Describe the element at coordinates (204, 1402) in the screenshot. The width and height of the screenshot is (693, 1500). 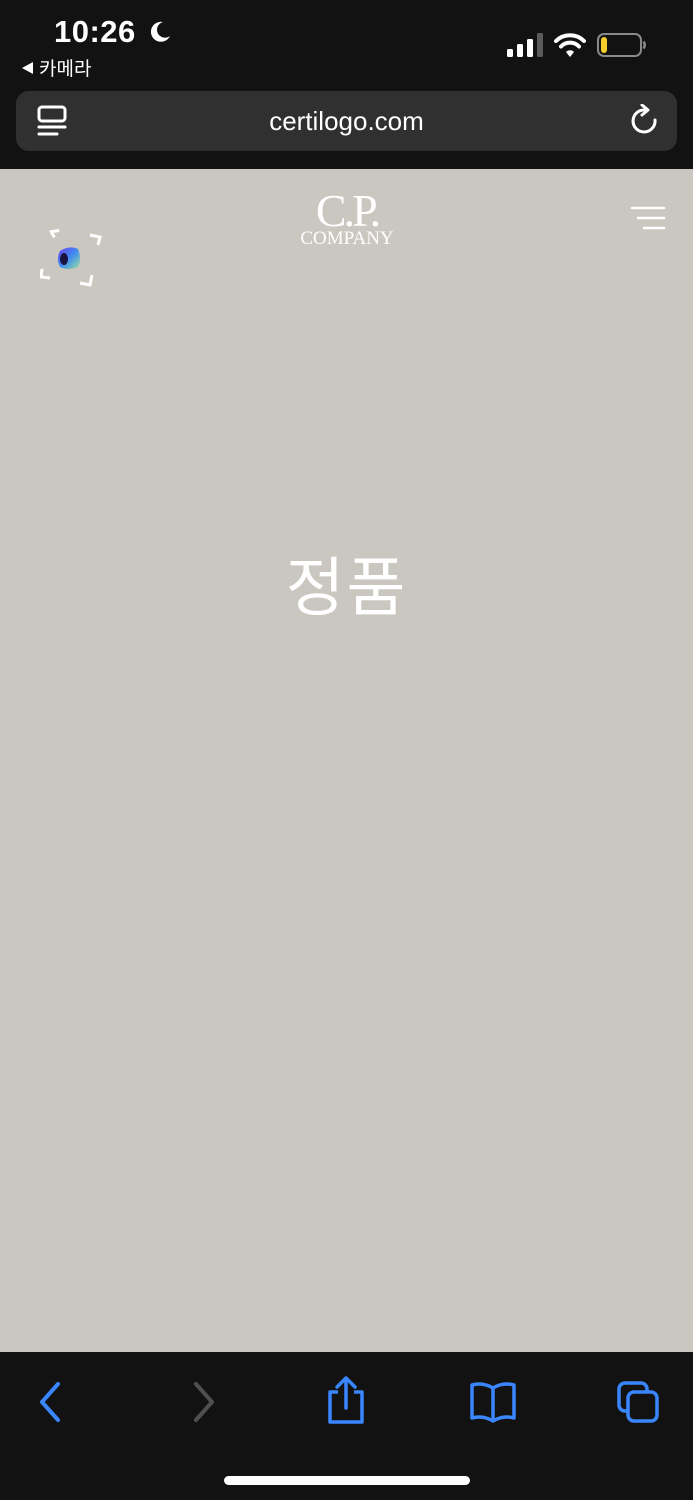
I see `forward-icon` at that location.